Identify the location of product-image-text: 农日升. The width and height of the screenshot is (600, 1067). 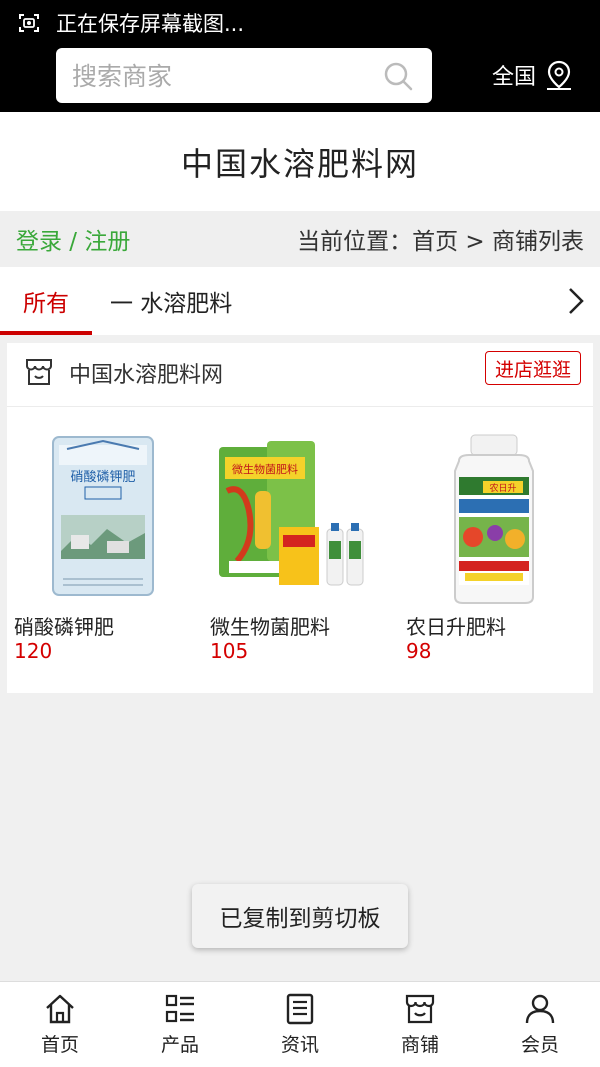
(502, 488).